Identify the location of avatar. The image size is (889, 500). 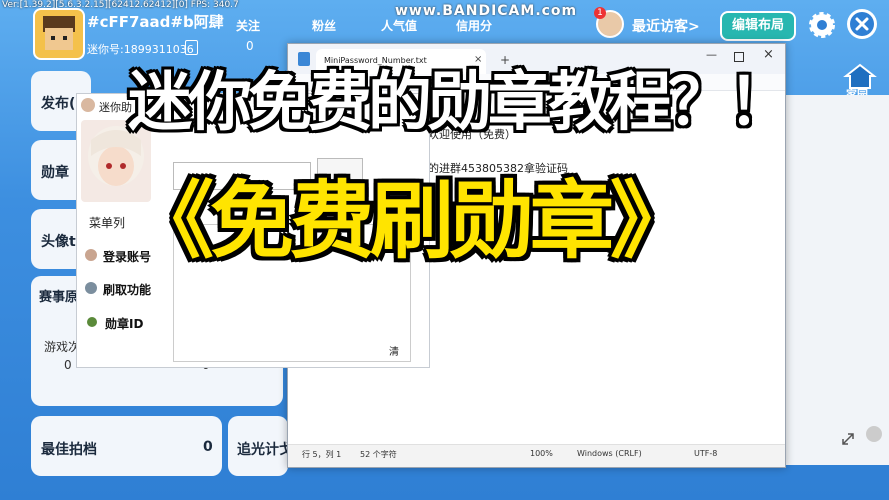
(59, 34).